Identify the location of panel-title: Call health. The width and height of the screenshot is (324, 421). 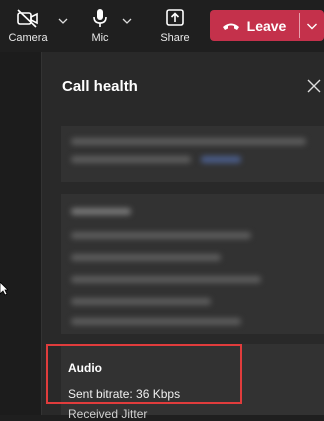
(100, 86).